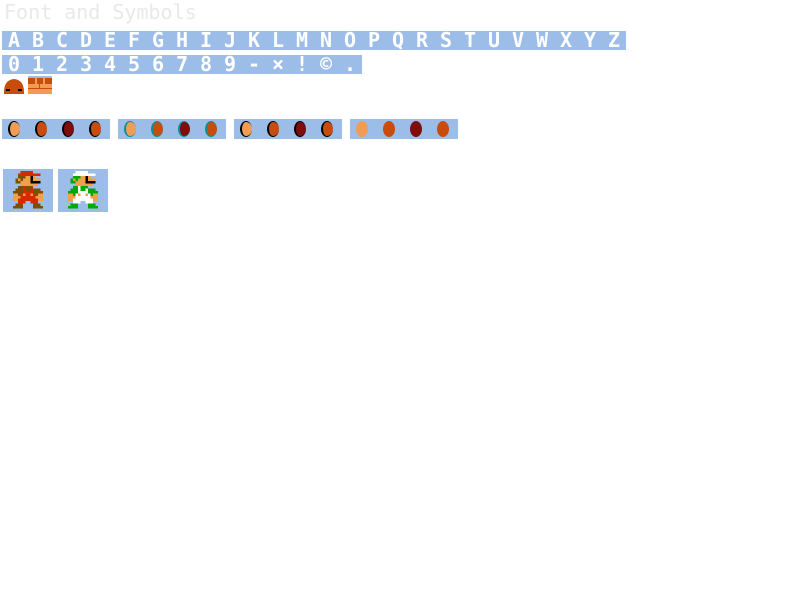  Describe the element at coordinates (14, 64) in the screenshot. I see `font-glyph: 0` at that location.